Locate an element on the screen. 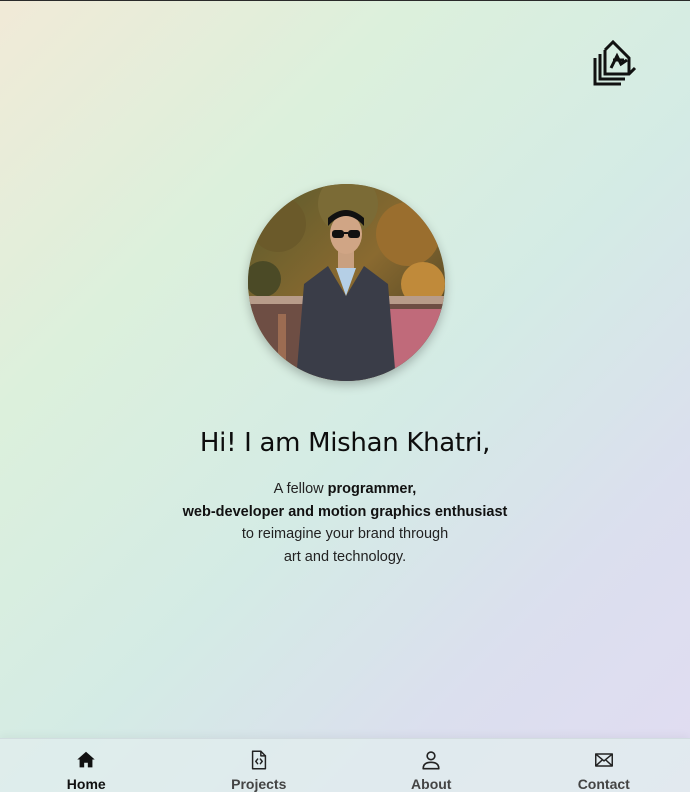 This screenshot has height=792, width=690. nav-label-projects: Projects is located at coordinates (259, 784).